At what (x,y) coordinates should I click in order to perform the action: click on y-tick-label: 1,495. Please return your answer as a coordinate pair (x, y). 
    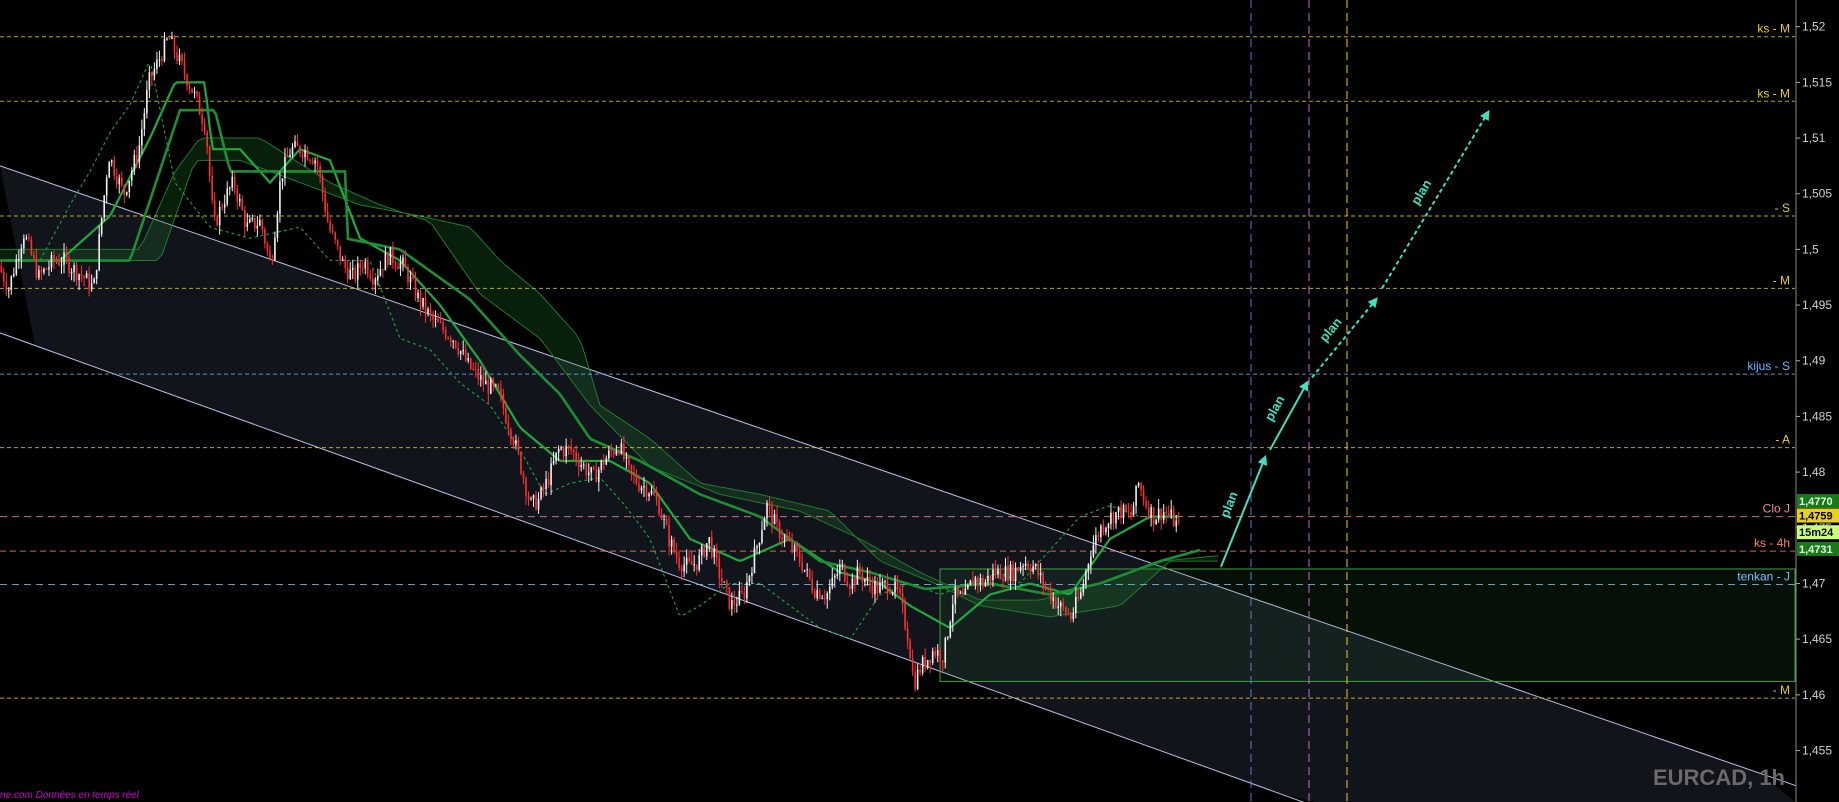
    Looking at the image, I should click on (1817, 305).